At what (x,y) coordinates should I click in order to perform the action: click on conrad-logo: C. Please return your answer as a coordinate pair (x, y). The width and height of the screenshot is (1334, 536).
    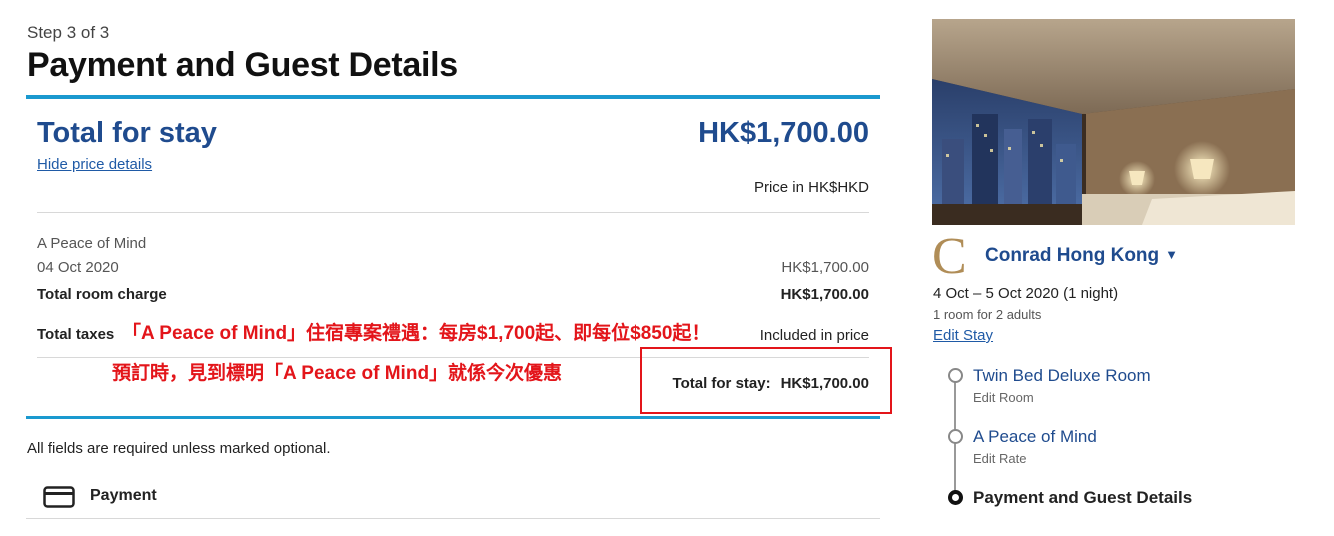
    Looking at the image, I should click on (949, 254).